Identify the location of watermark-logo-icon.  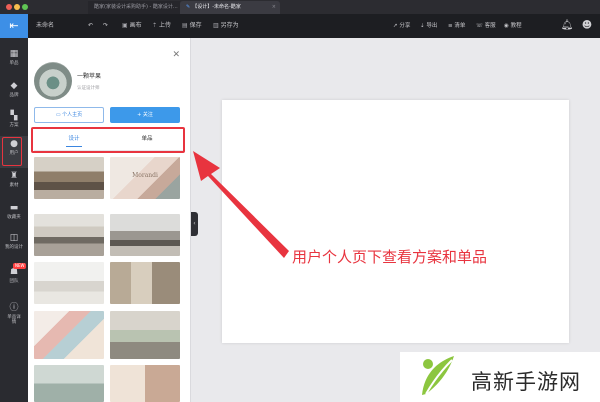
(438, 375).